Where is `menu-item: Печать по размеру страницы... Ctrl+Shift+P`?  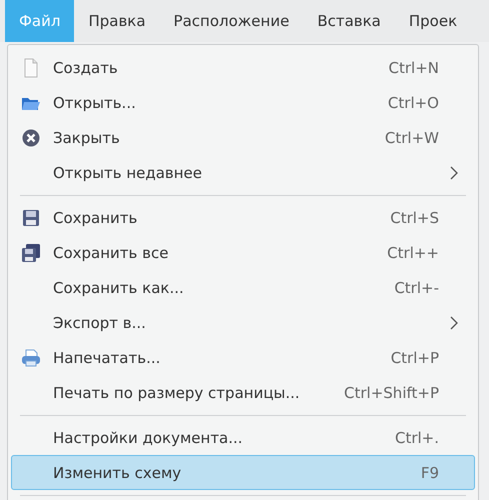 menu-item: Печать по размеру страницы... Ctrl+Shift+P is located at coordinates (243, 392).